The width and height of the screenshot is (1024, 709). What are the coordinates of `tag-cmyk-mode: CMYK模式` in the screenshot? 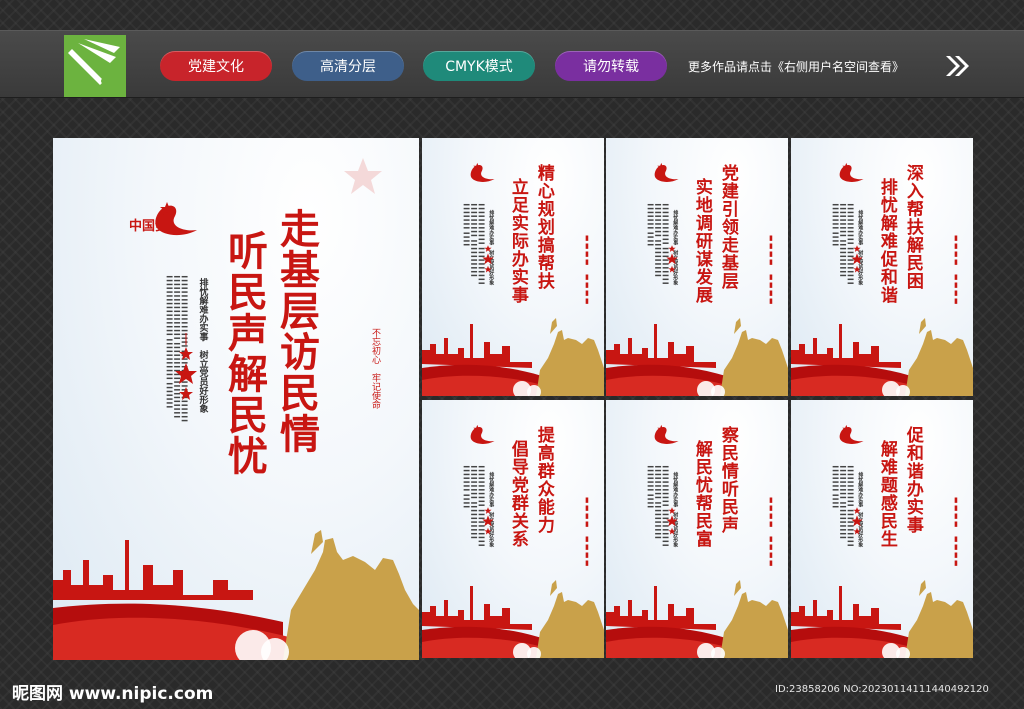 It's located at (479, 66).